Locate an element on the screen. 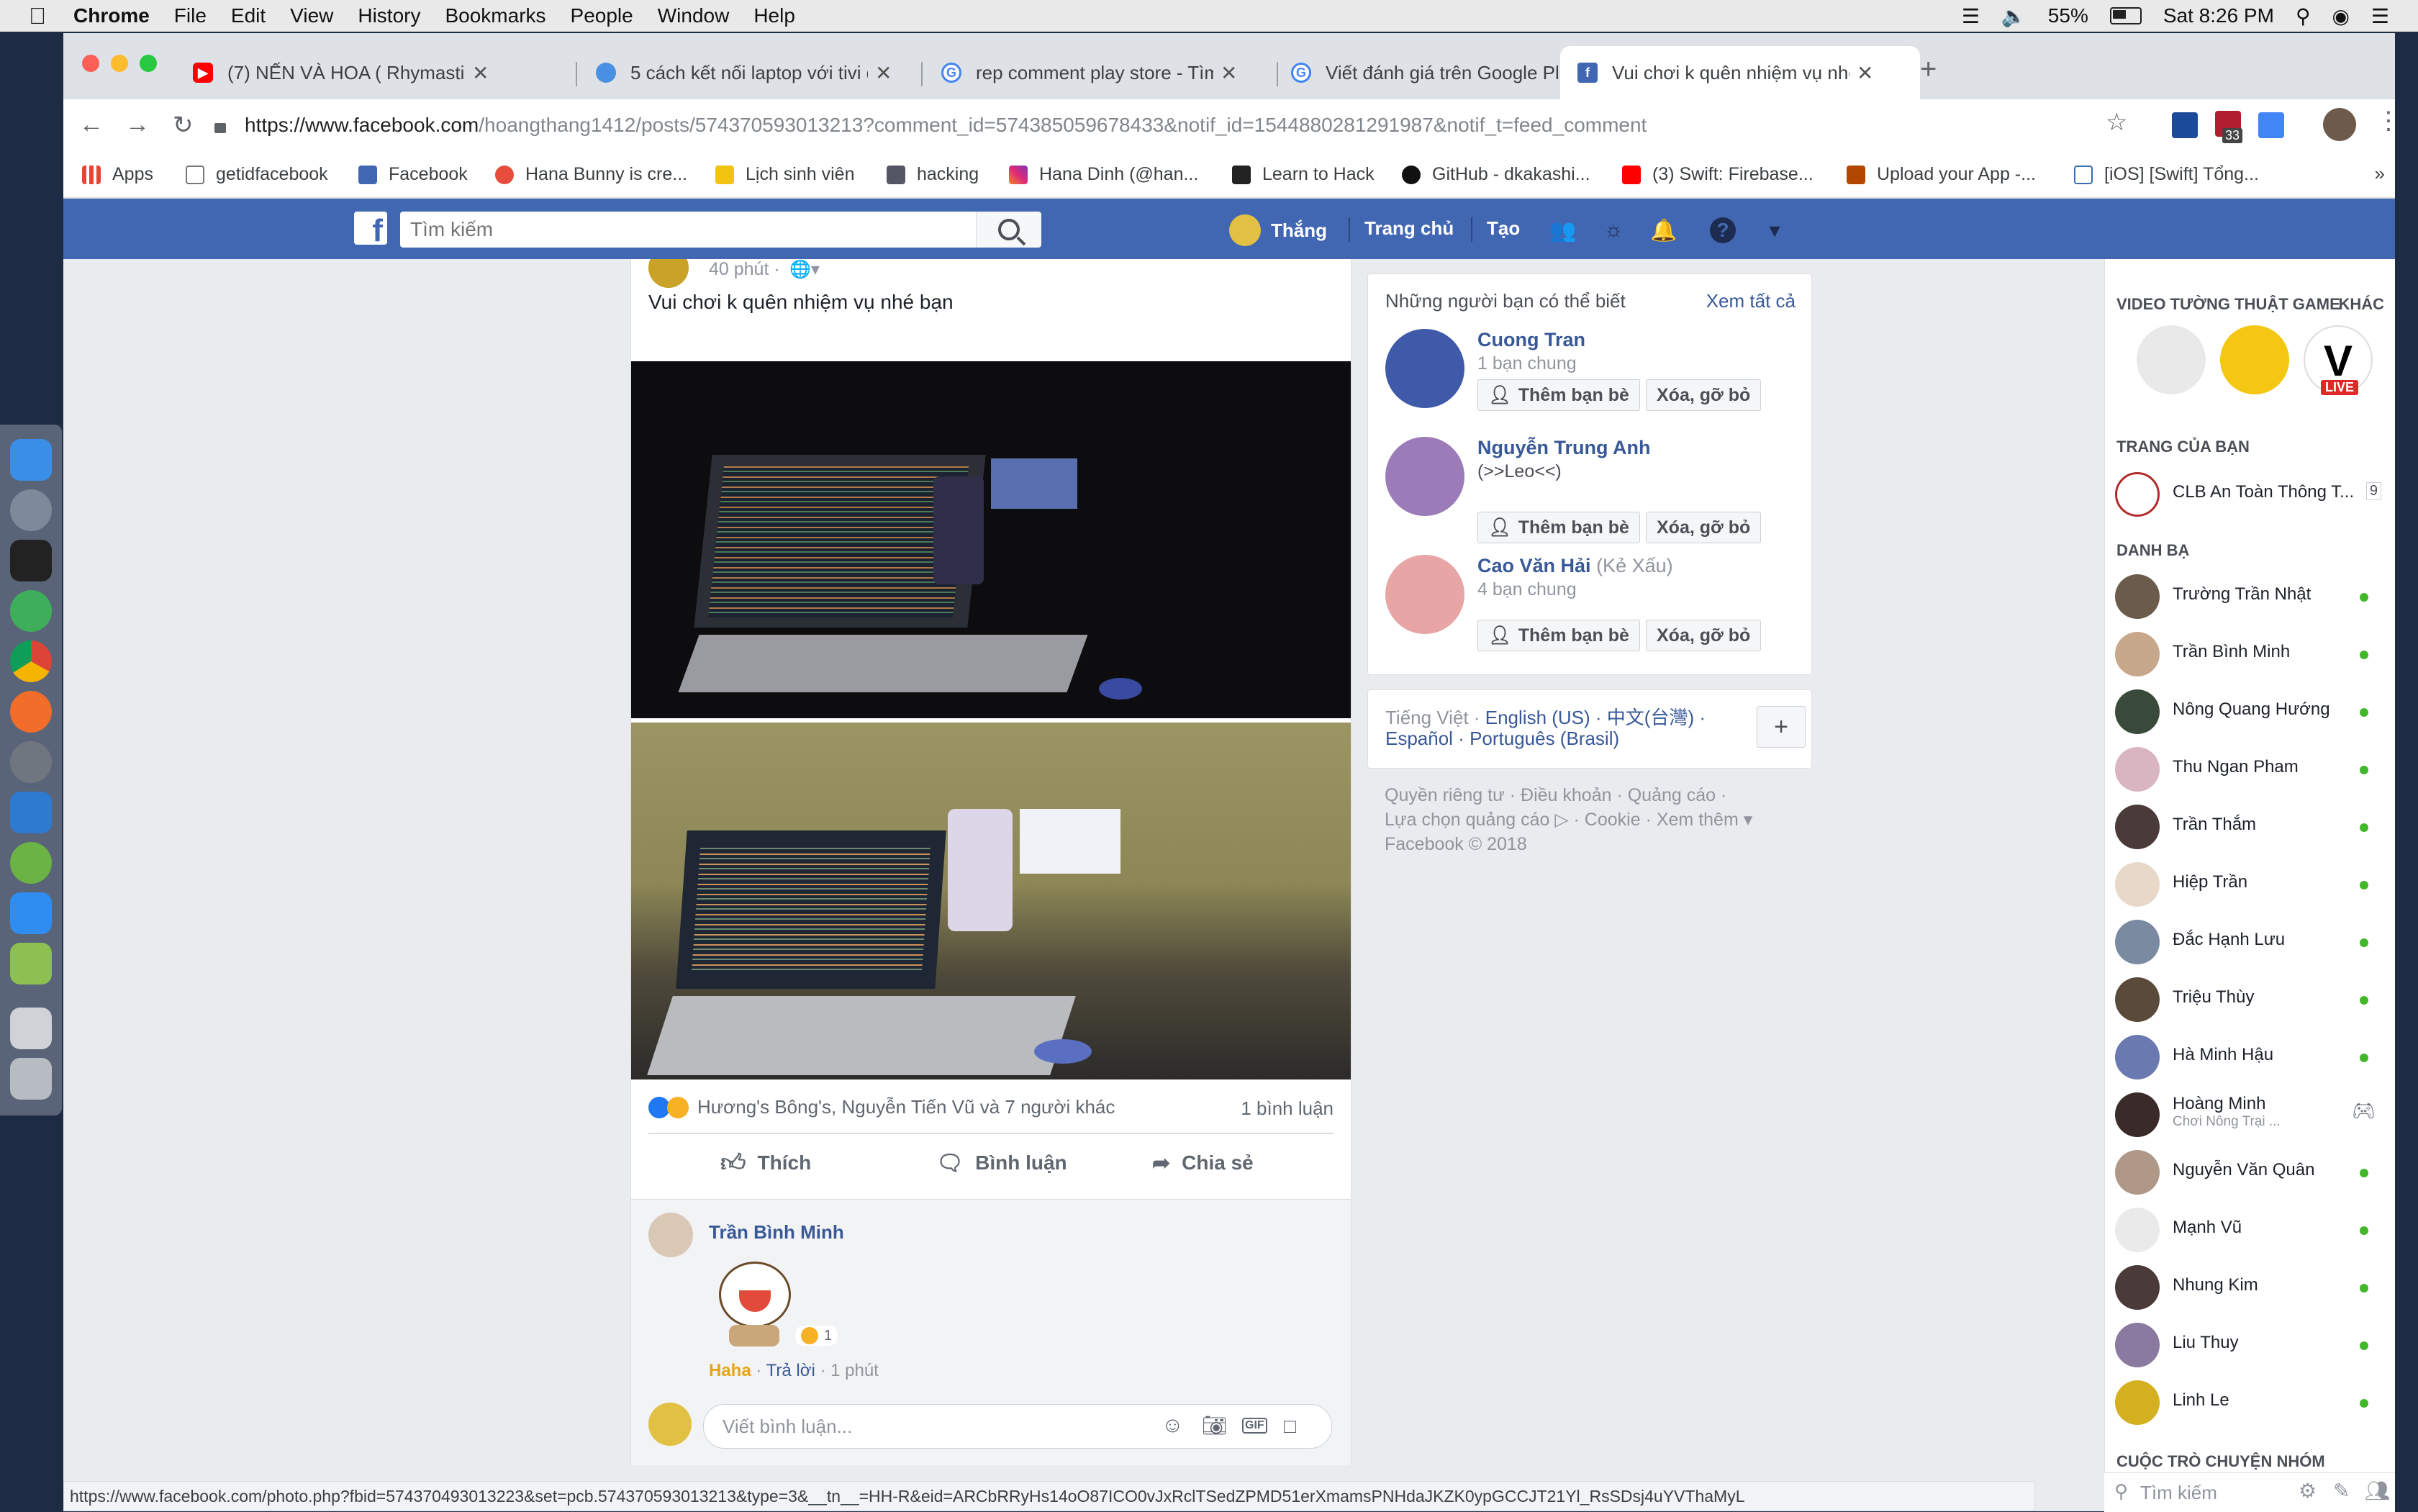  forward-icon: → is located at coordinates (137, 125).